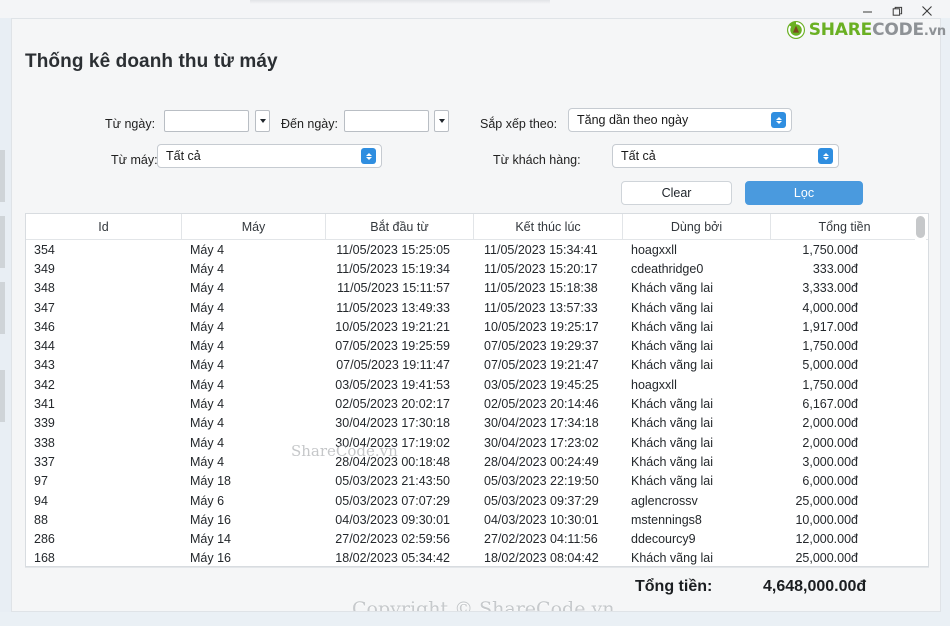  What do you see at coordinates (44, 442) in the screenshot?
I see `table-cell: 338` at bounding box center [44, 442].